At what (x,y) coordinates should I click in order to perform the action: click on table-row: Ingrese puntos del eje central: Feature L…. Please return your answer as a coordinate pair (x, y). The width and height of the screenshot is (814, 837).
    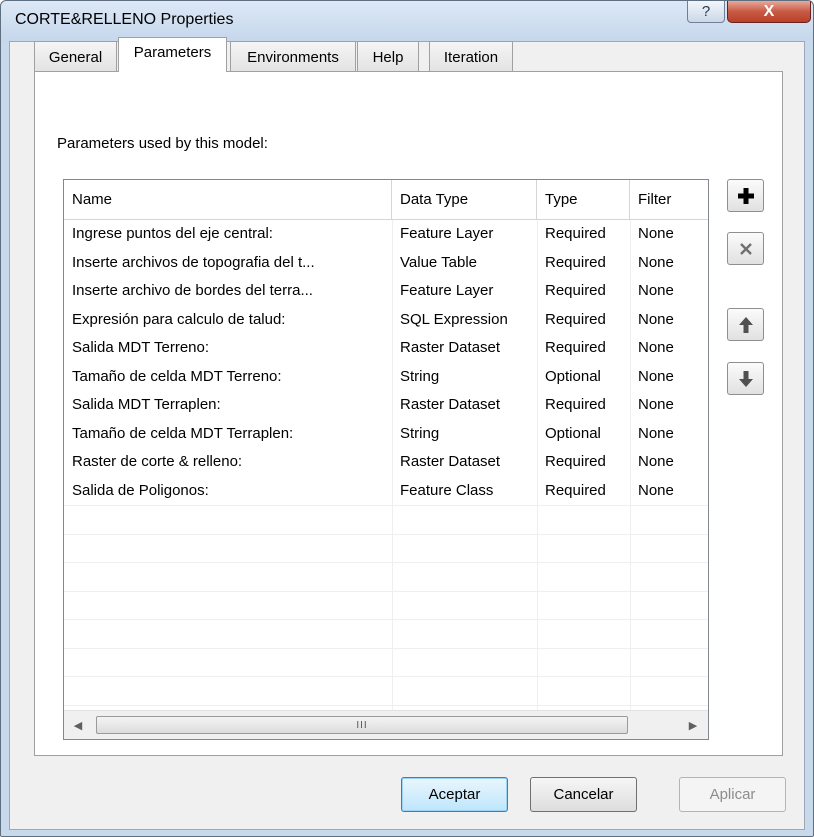
    Looking at the image, I should click on (386, 234).